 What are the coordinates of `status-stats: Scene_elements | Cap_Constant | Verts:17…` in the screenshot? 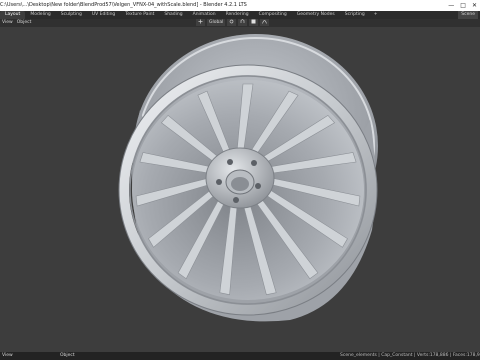 It's located at (410, 355).